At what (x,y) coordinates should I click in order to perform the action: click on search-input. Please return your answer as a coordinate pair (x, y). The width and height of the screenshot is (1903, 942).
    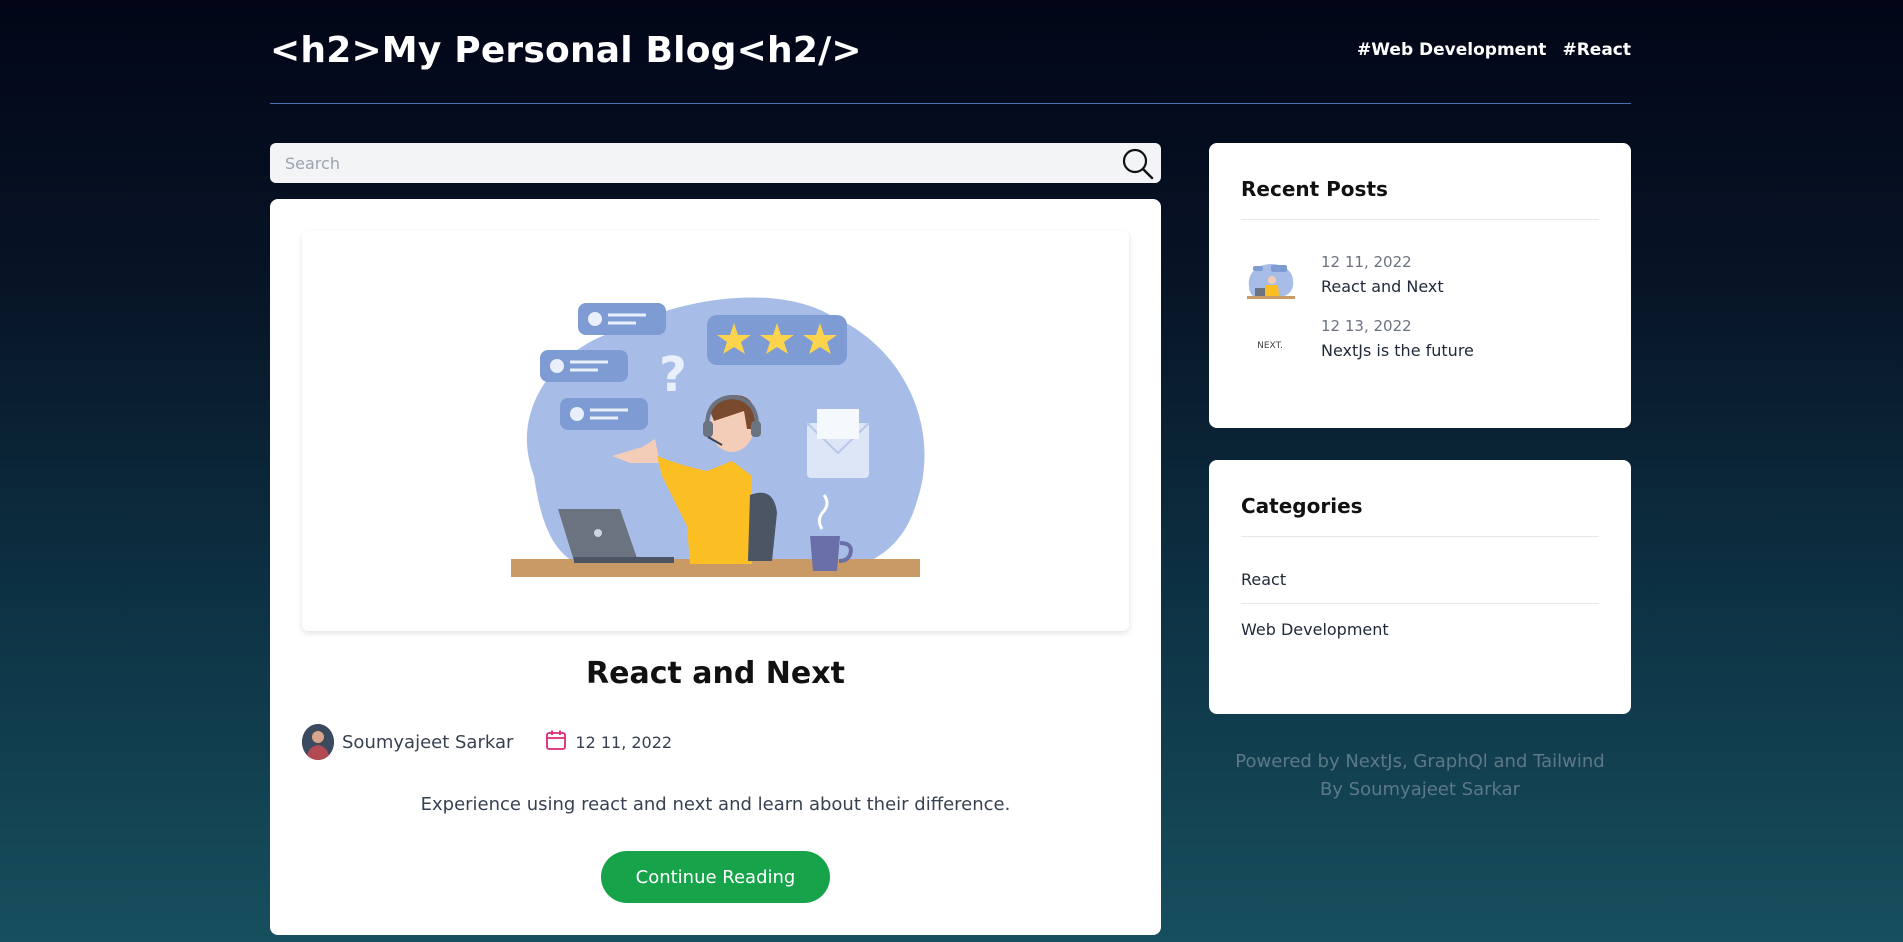
    Looking at the image, I should click on (685, 163).